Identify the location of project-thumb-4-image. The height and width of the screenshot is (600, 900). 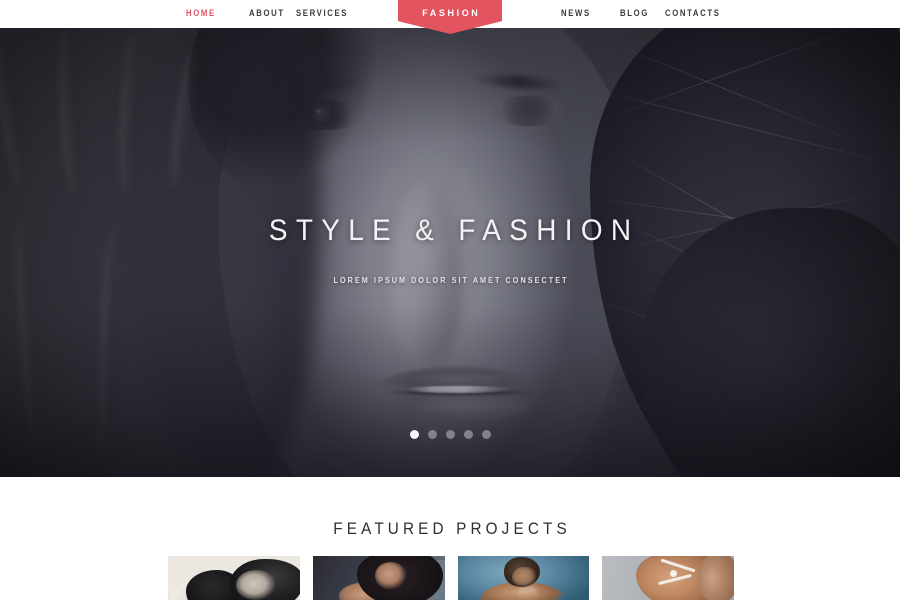
(668, 578).